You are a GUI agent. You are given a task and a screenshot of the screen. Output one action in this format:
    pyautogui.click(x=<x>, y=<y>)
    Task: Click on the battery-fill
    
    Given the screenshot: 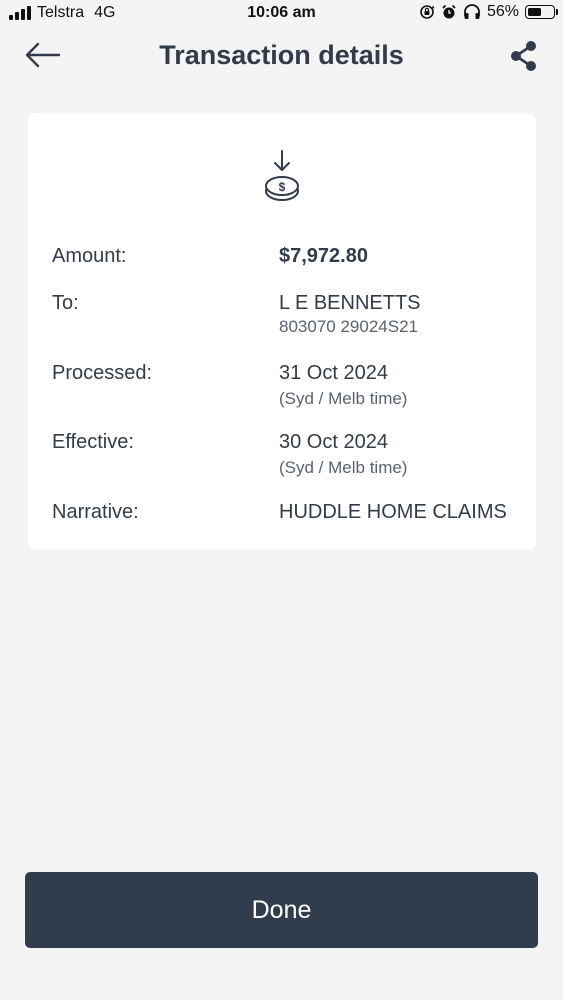 What is the action you would take?
    pyautogui.click(x=534, y=12)
    